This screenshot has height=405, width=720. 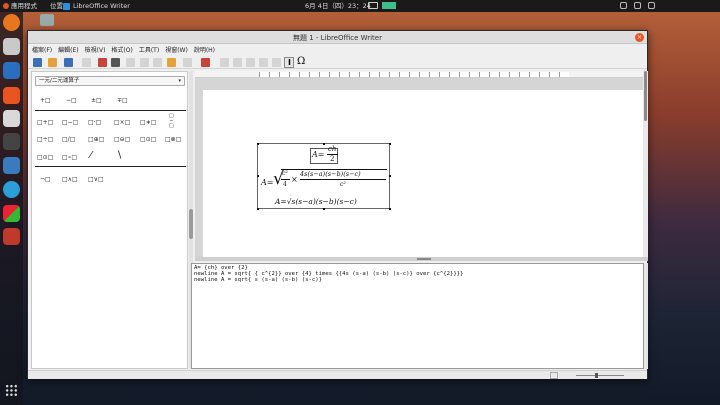 I want to click on libreoffice-writer-icon, so click(x=11, y=70).